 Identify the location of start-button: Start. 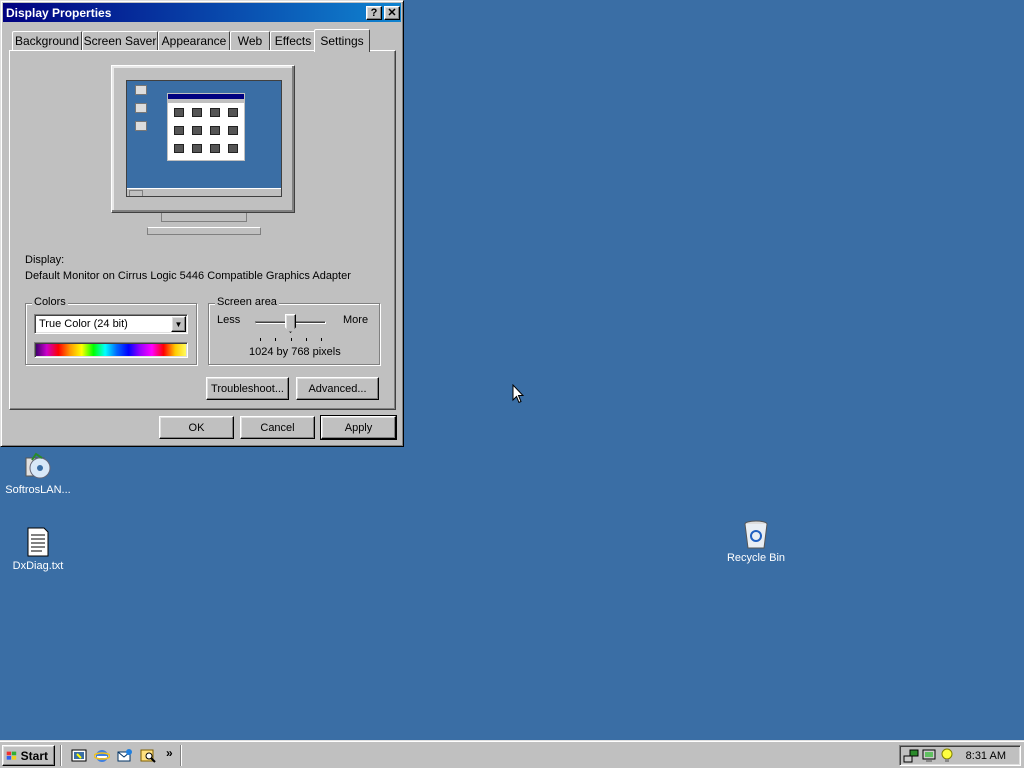
(28, 755).